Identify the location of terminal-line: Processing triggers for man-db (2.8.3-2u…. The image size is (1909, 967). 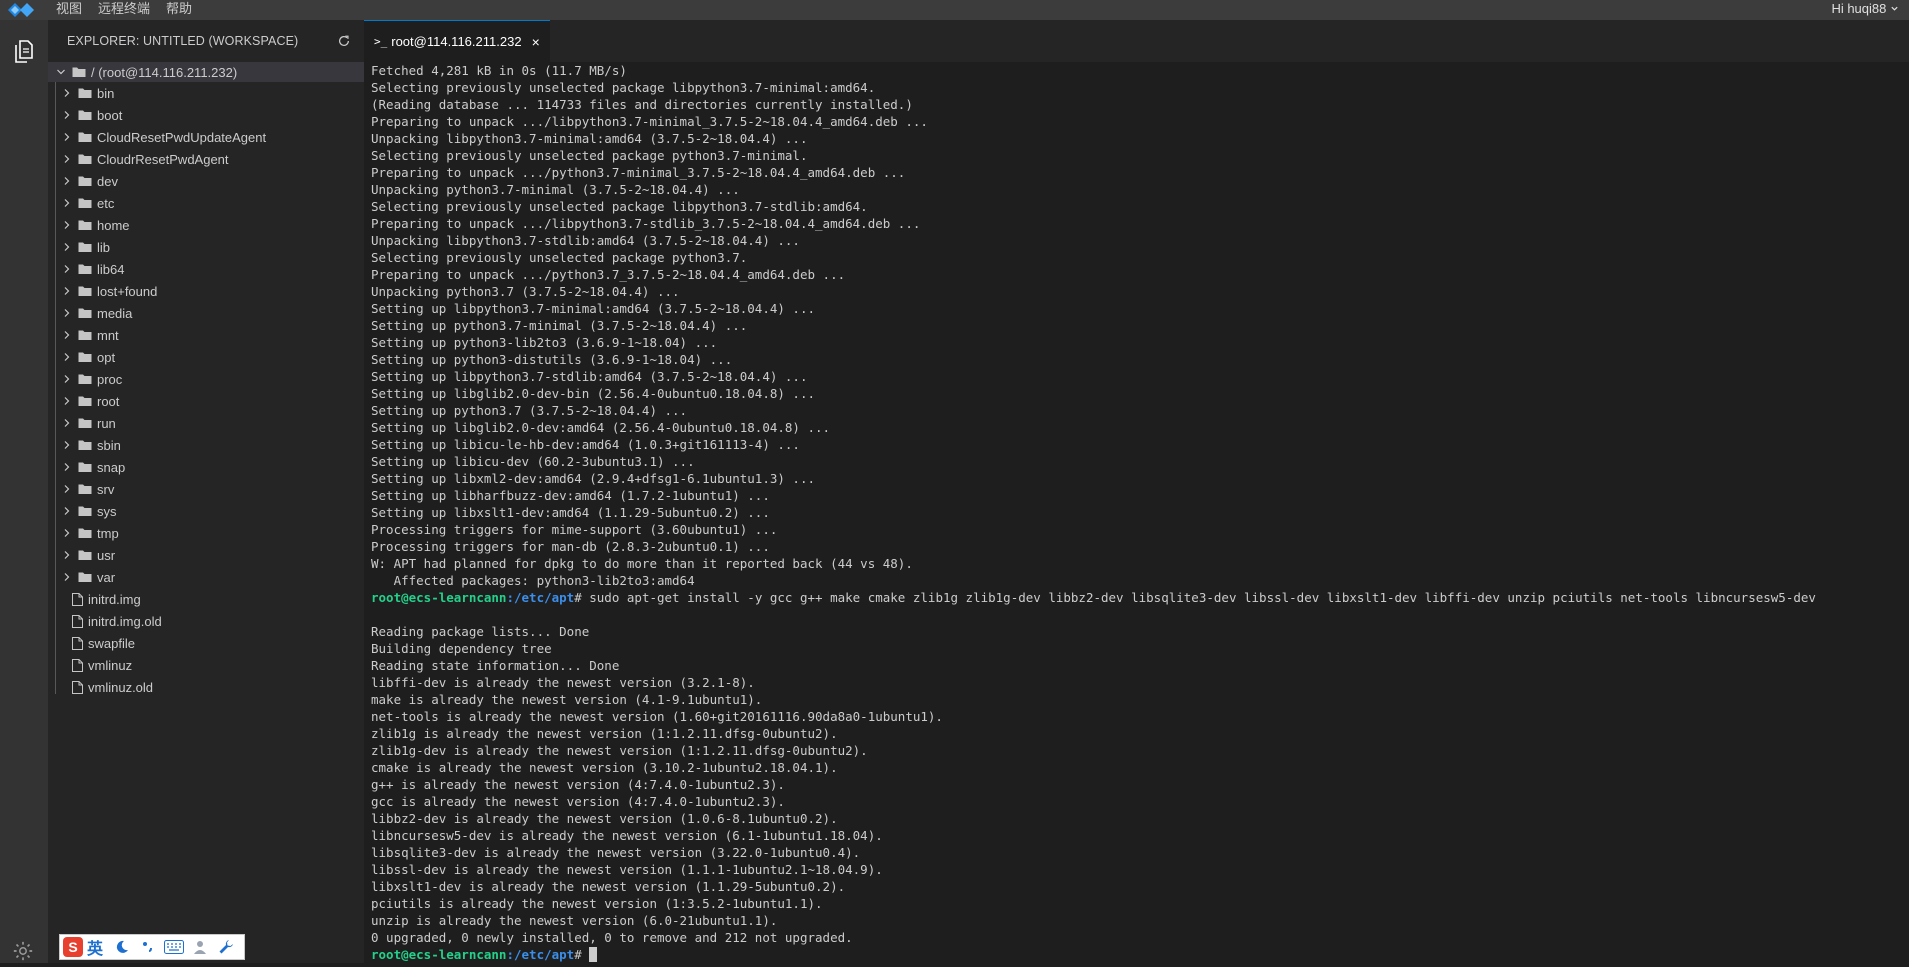
(570, 546).